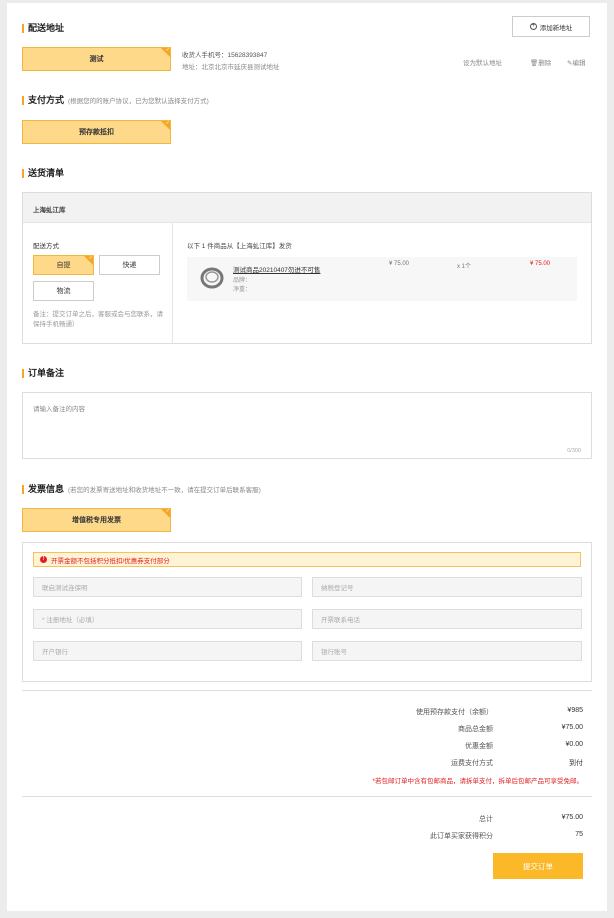  I want to click on summary-value: ¥75.00, so click(572, 727).